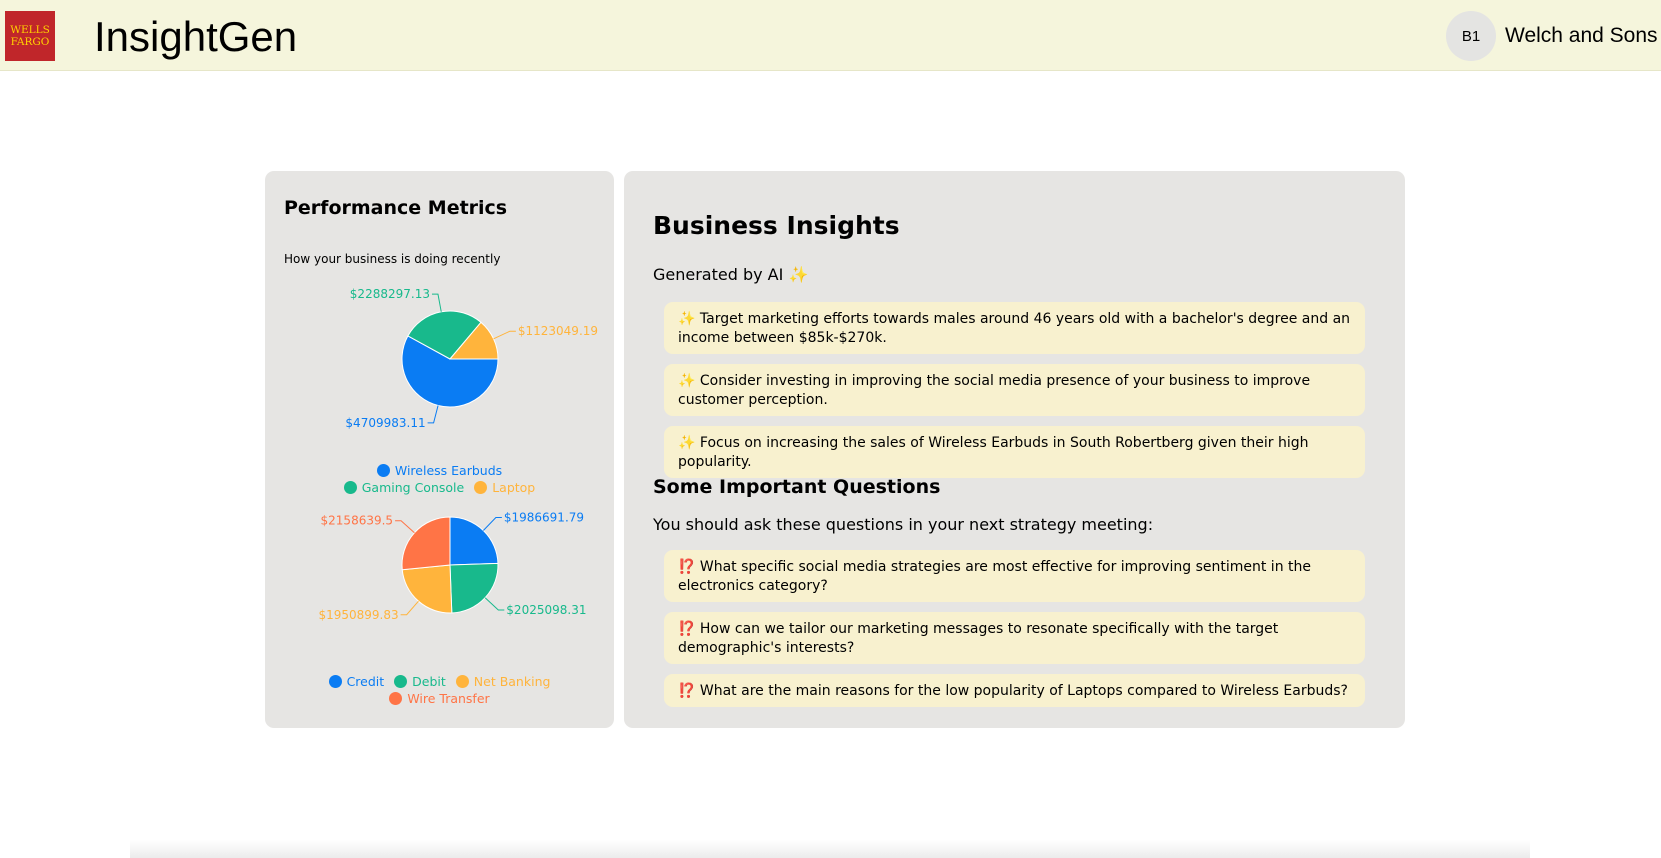  I want to click on pie-value-label: $1950899.83, so click(358, 615).